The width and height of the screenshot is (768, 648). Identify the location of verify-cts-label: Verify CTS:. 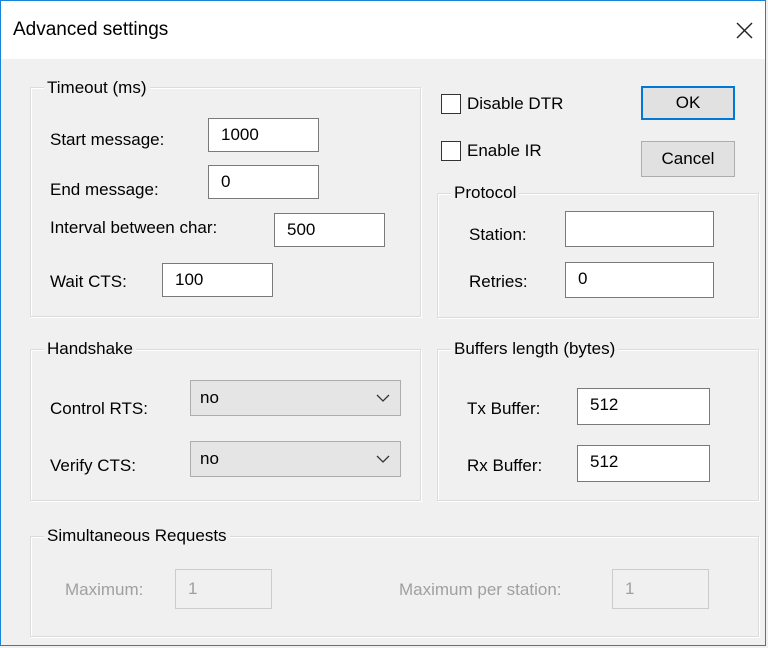
(93, 465).